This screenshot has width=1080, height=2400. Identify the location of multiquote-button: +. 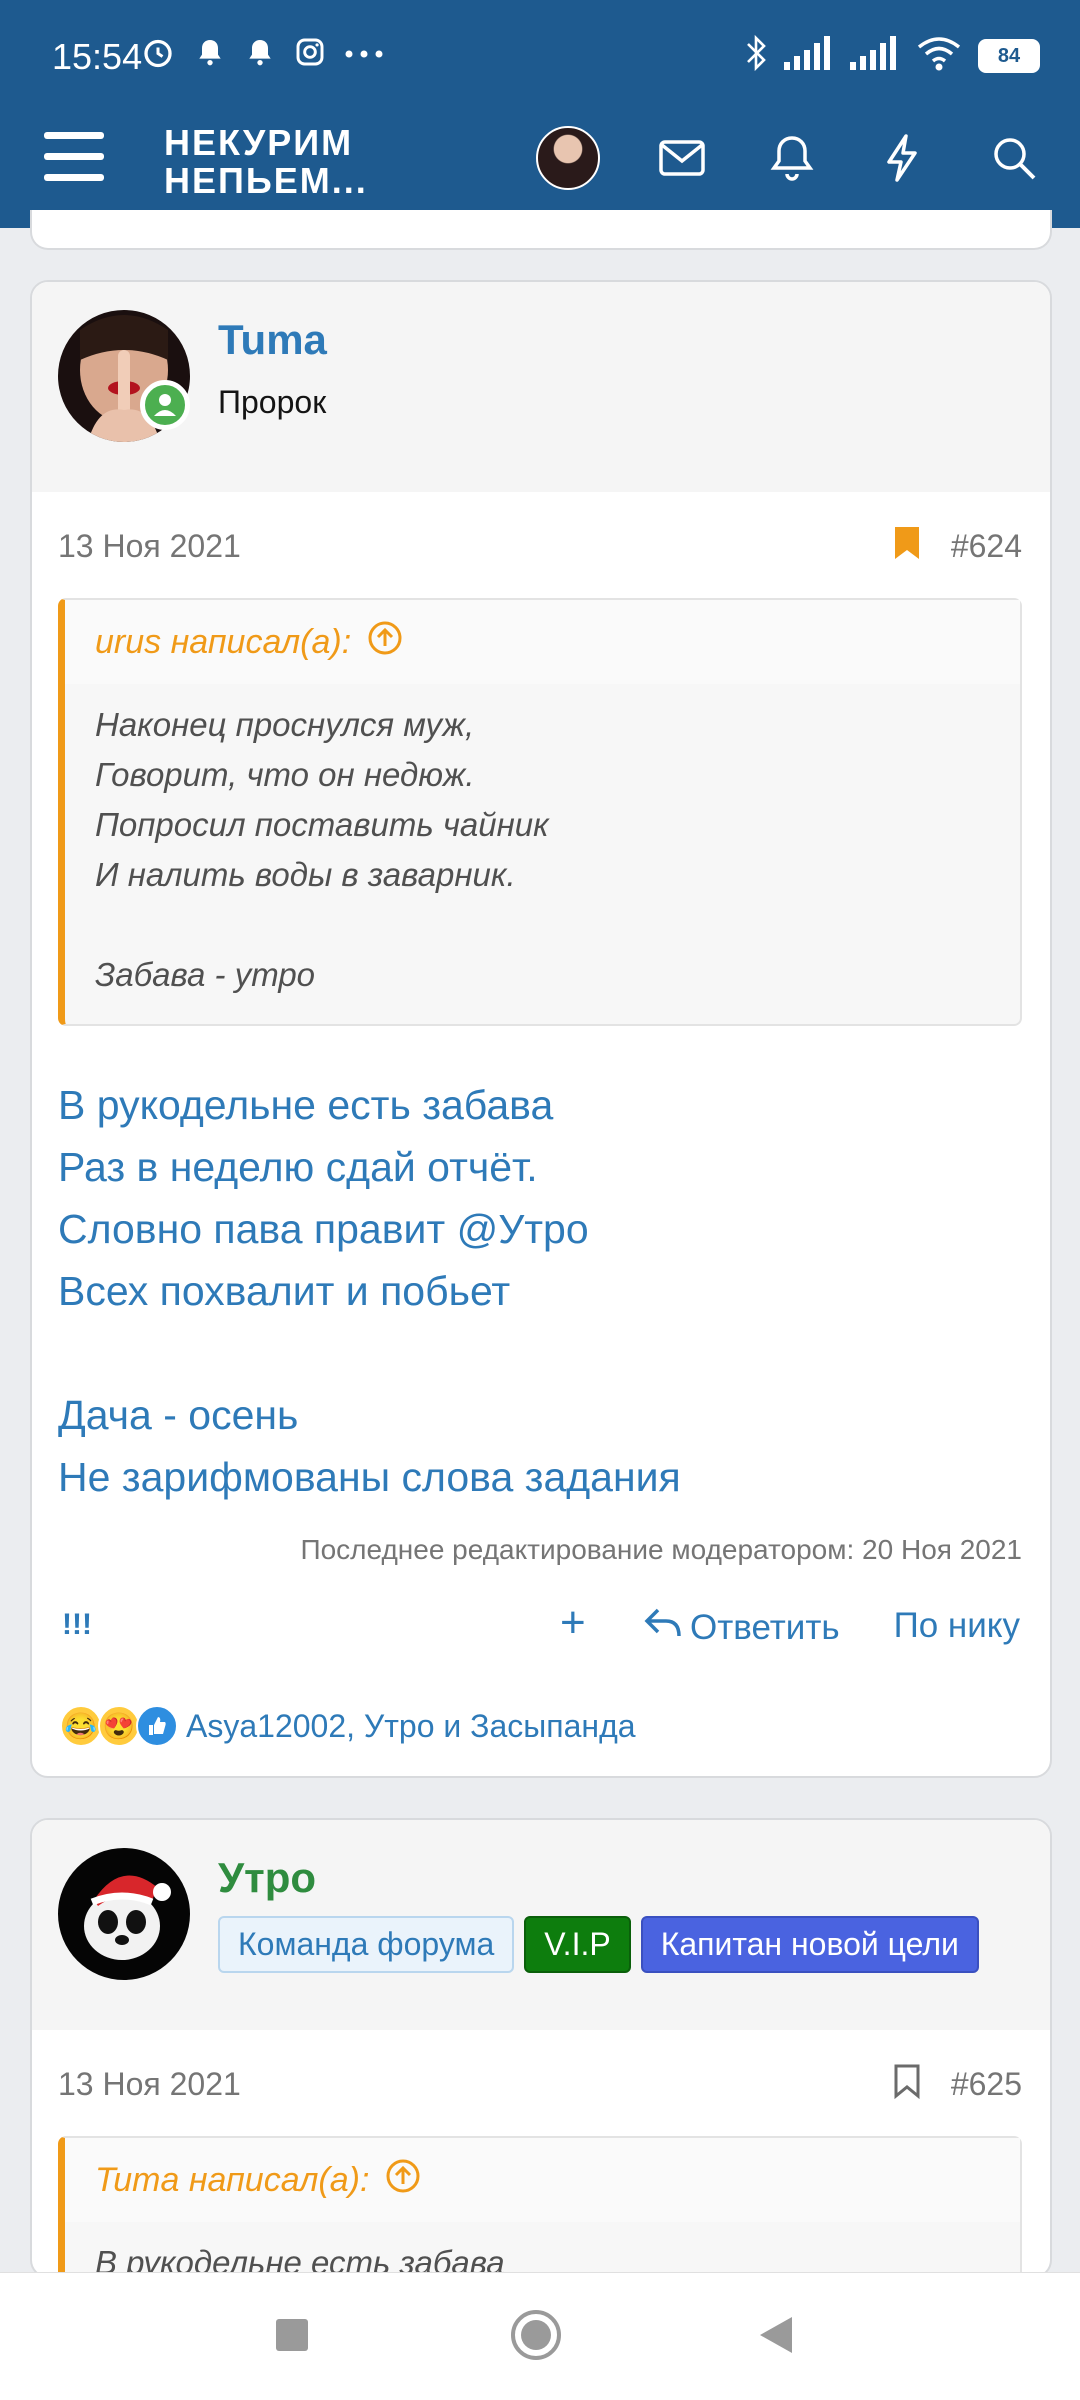
(573, 1623).